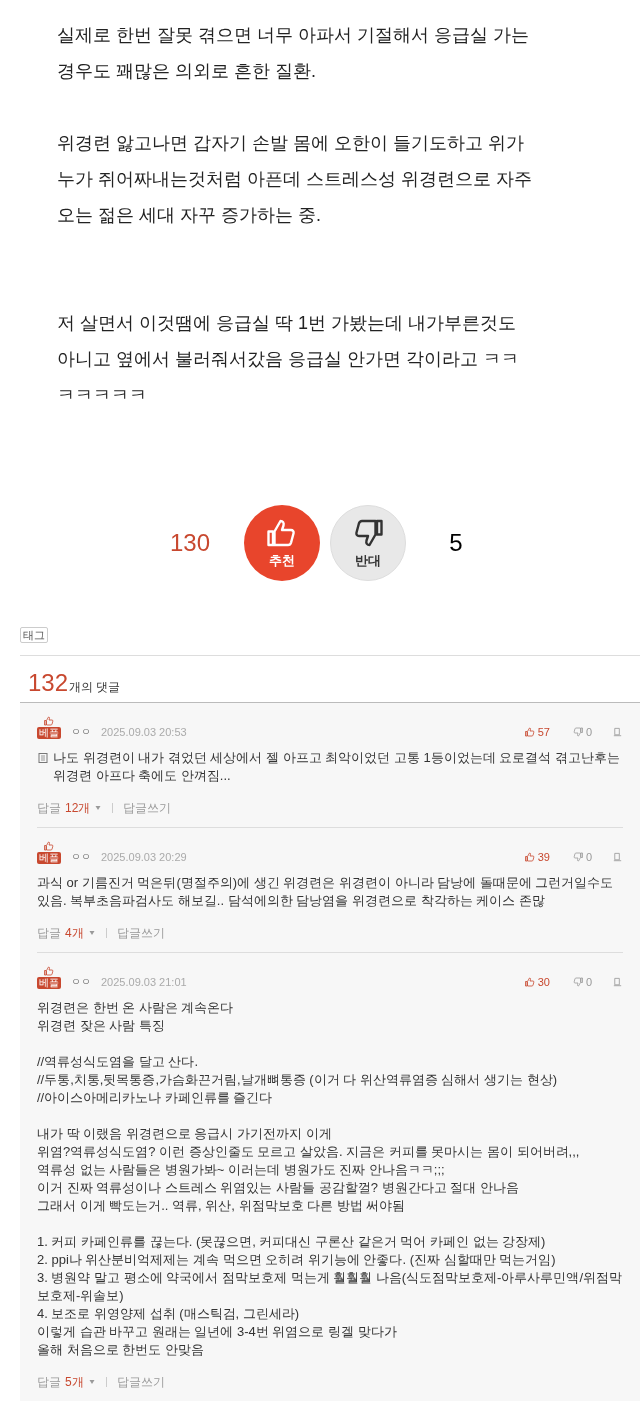 This screenshot has height=1419, width=640. I want to click on reply-toggle: 답글 4개, so click(66, 933).